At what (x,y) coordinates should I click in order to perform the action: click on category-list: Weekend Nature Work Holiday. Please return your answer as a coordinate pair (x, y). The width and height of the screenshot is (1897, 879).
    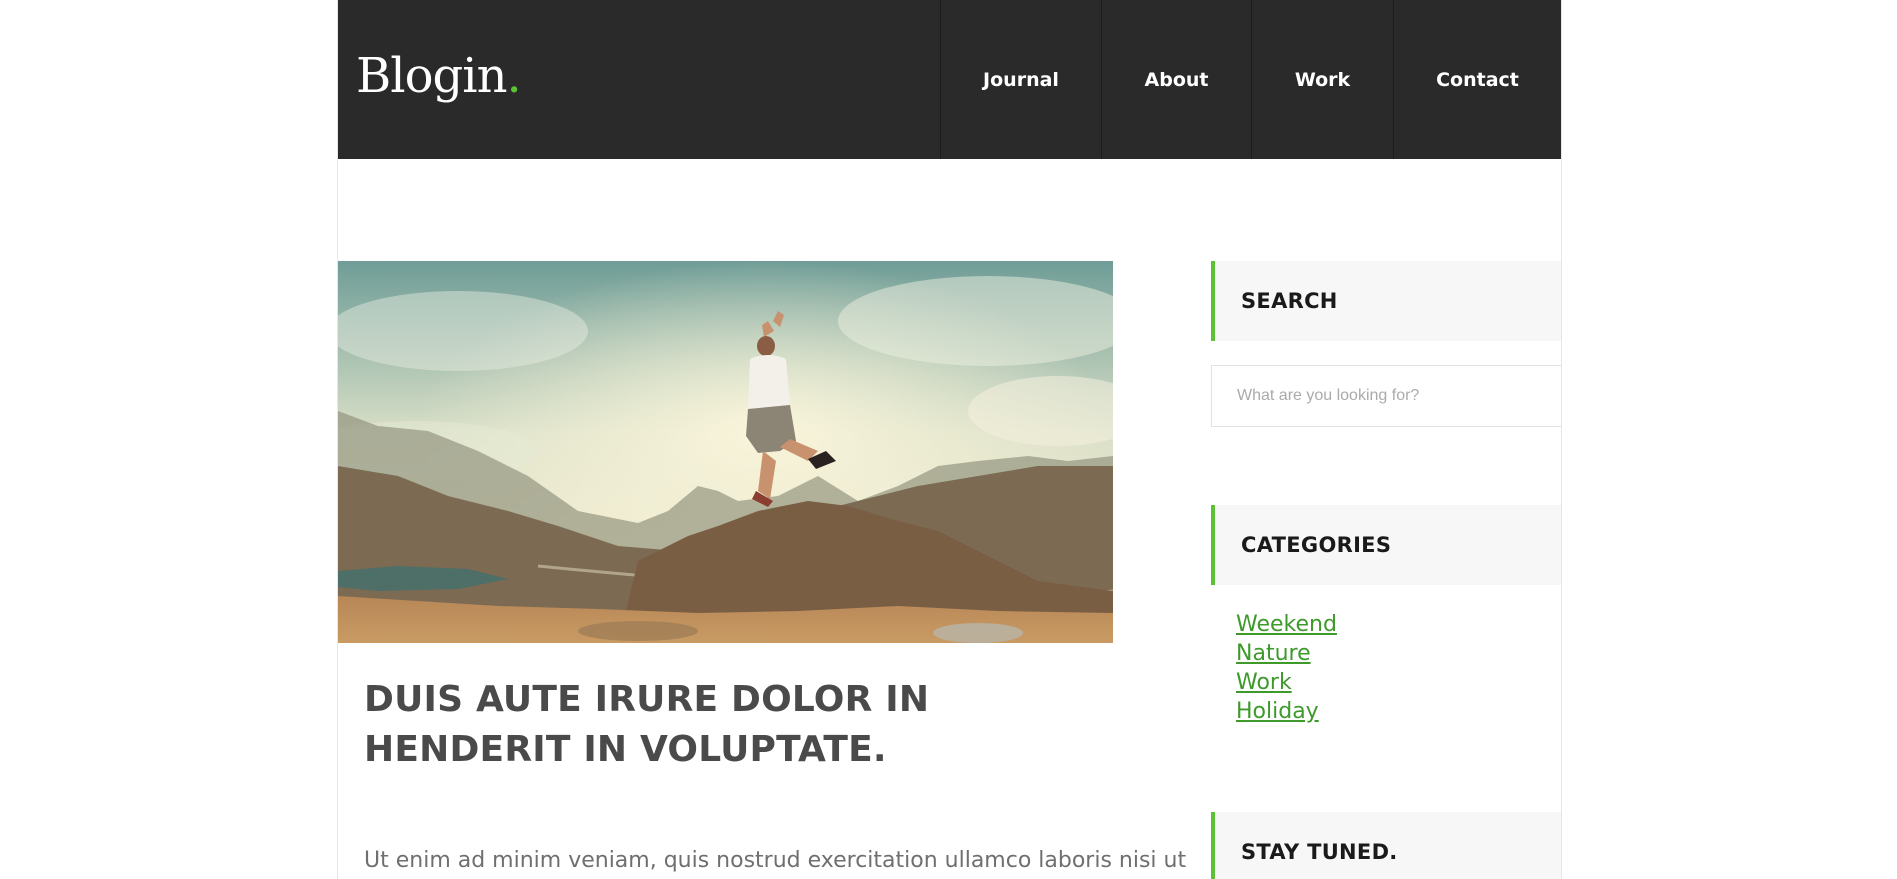
    Looking at the image, I should click on (1286, 668).